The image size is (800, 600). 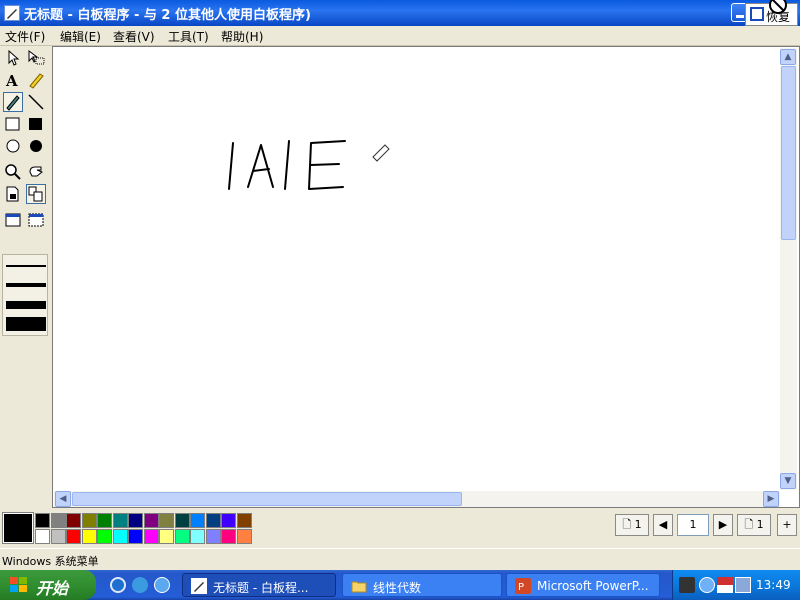 What do you see at coordinates (36, 102) in the screenshot?
I see `line-icon` at bounding box center [36, 102].